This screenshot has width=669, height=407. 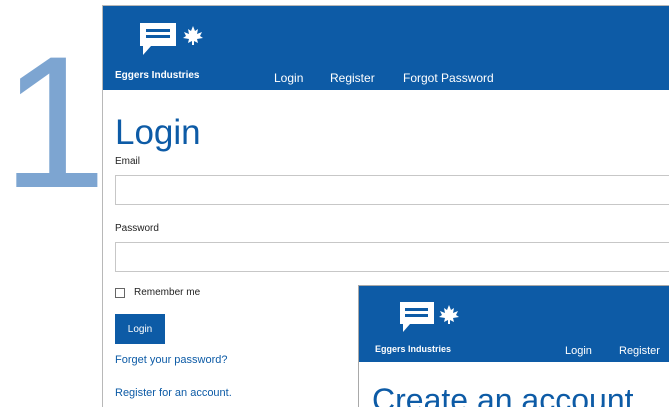 I want to click on register-account-link: Register for an account., so click(x=173, y=393).